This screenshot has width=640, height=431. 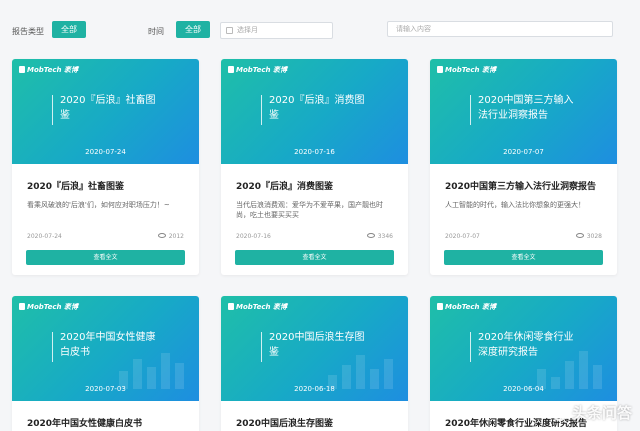 I want to click on time-all-button: 全部, so click(x=193, y=29).